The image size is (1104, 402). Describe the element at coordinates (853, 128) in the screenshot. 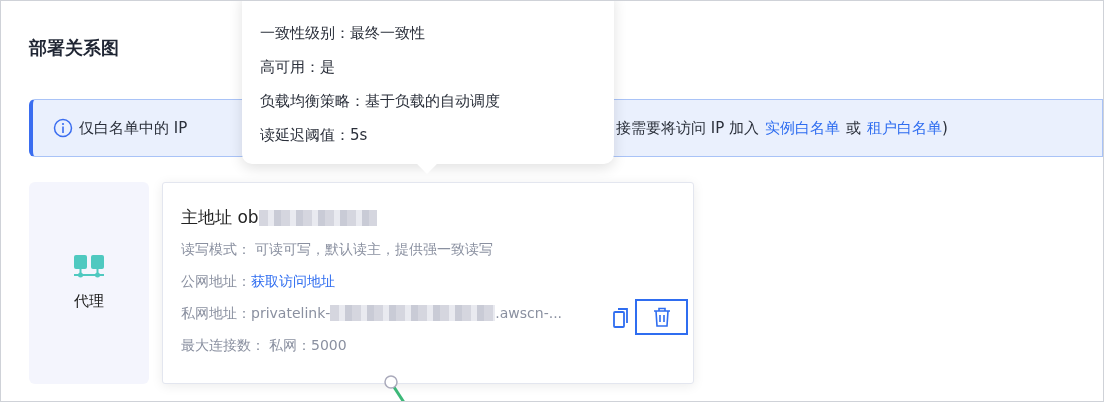

I see `alert-text: 或` at that location.